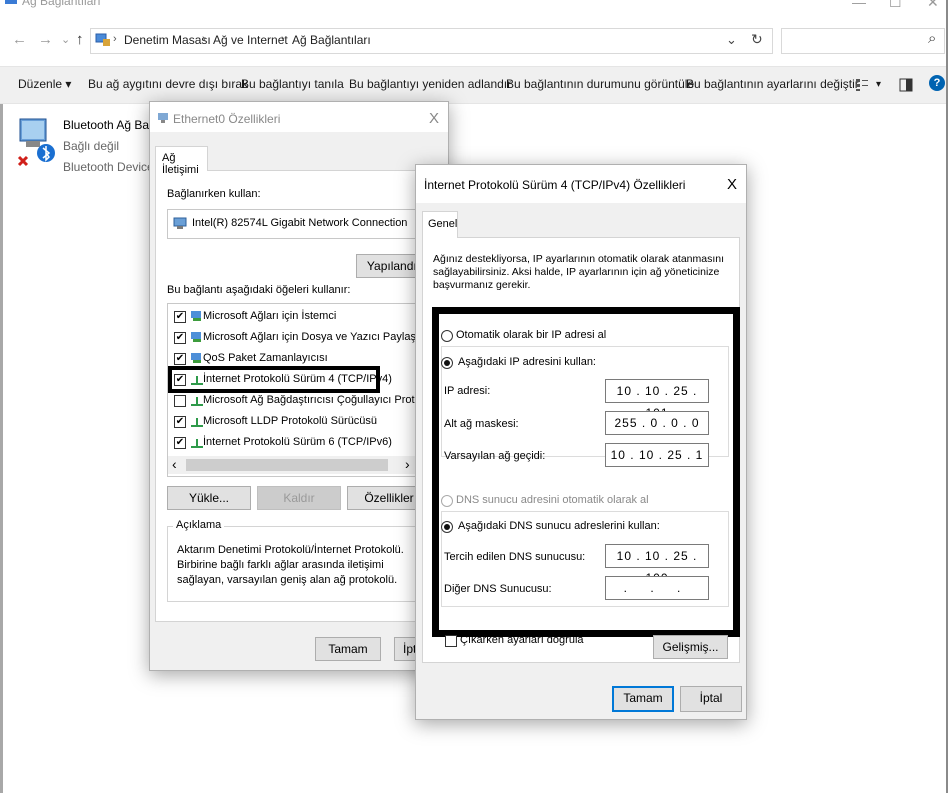  Describe the element at coordinates (174, 464) in the screenshot. I see `scroll-left-button: ‹` at that location.